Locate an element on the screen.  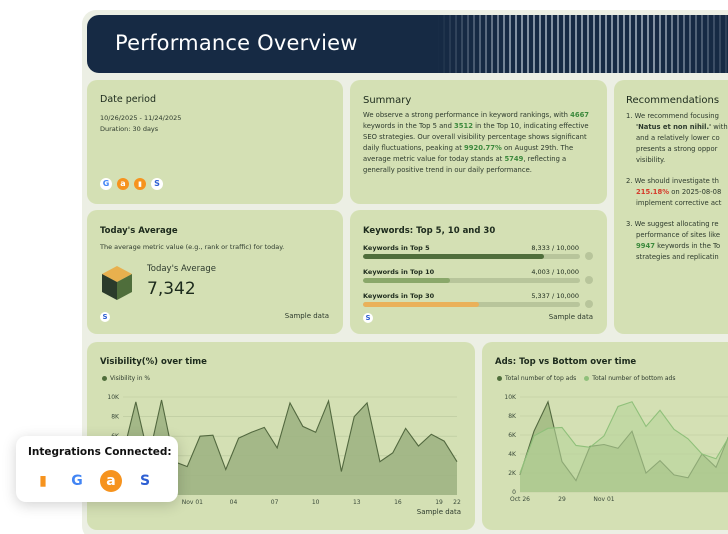
integrations-popup: Integrations Connected: ▮ G a S is located at coordinates (97, 469).